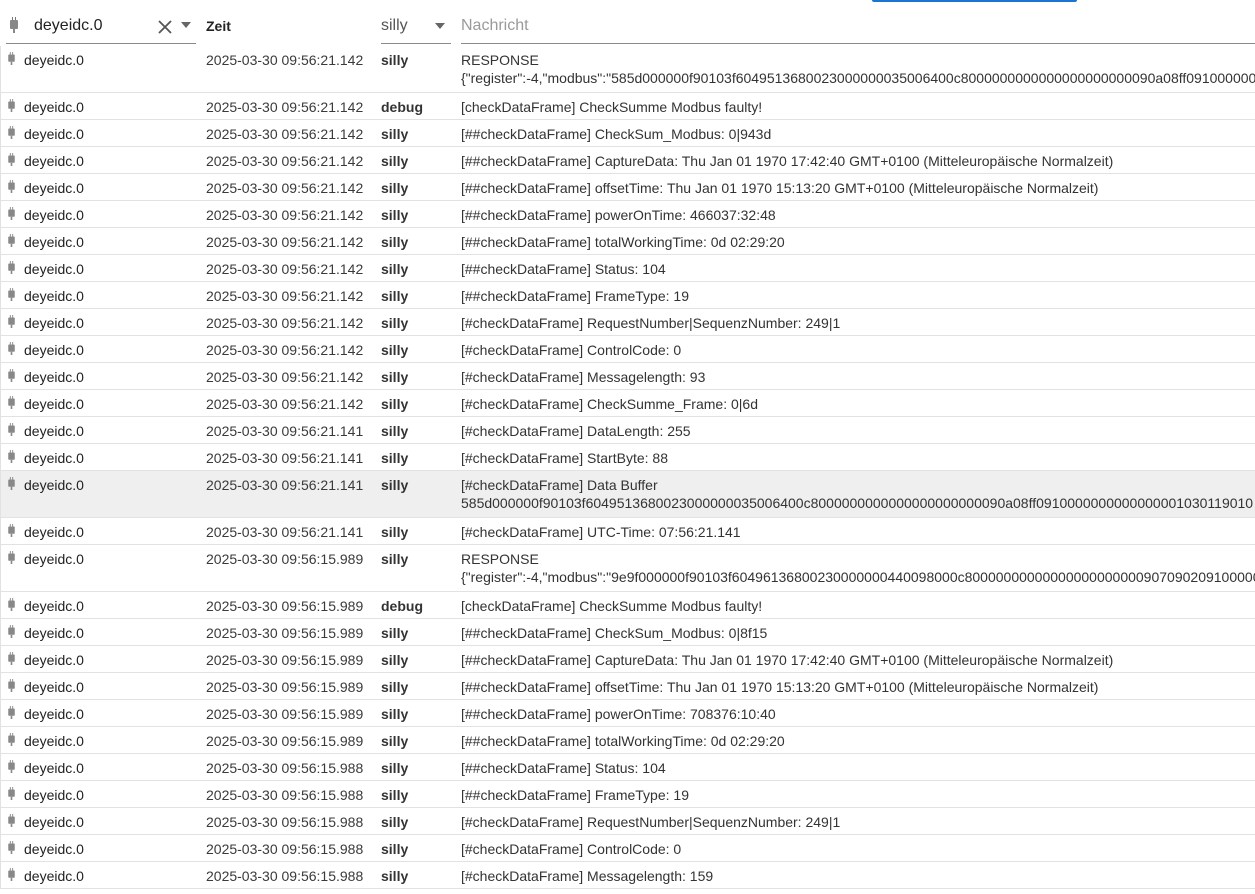 The image size is (1255, 894). I want to click on adapter-filter-select: deyeidc.0, so click(101, 26).